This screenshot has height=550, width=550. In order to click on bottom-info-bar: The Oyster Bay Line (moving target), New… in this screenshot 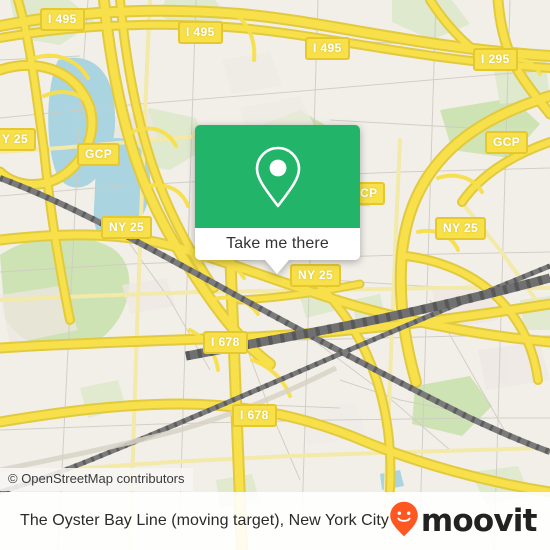, I will do `click(275, 521)`.